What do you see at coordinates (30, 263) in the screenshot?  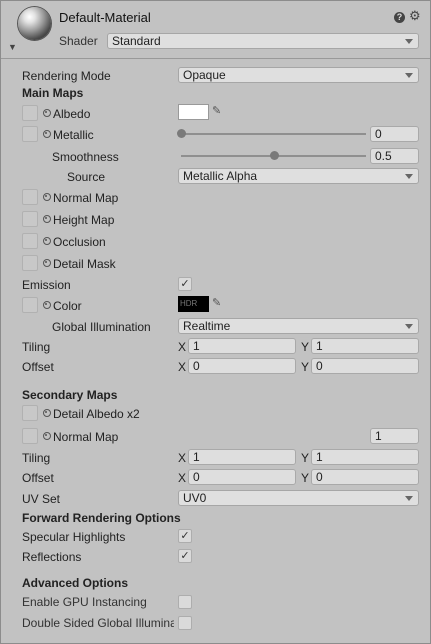 I see `detail-mask-texture-slot` at bounding box center [30, 263].